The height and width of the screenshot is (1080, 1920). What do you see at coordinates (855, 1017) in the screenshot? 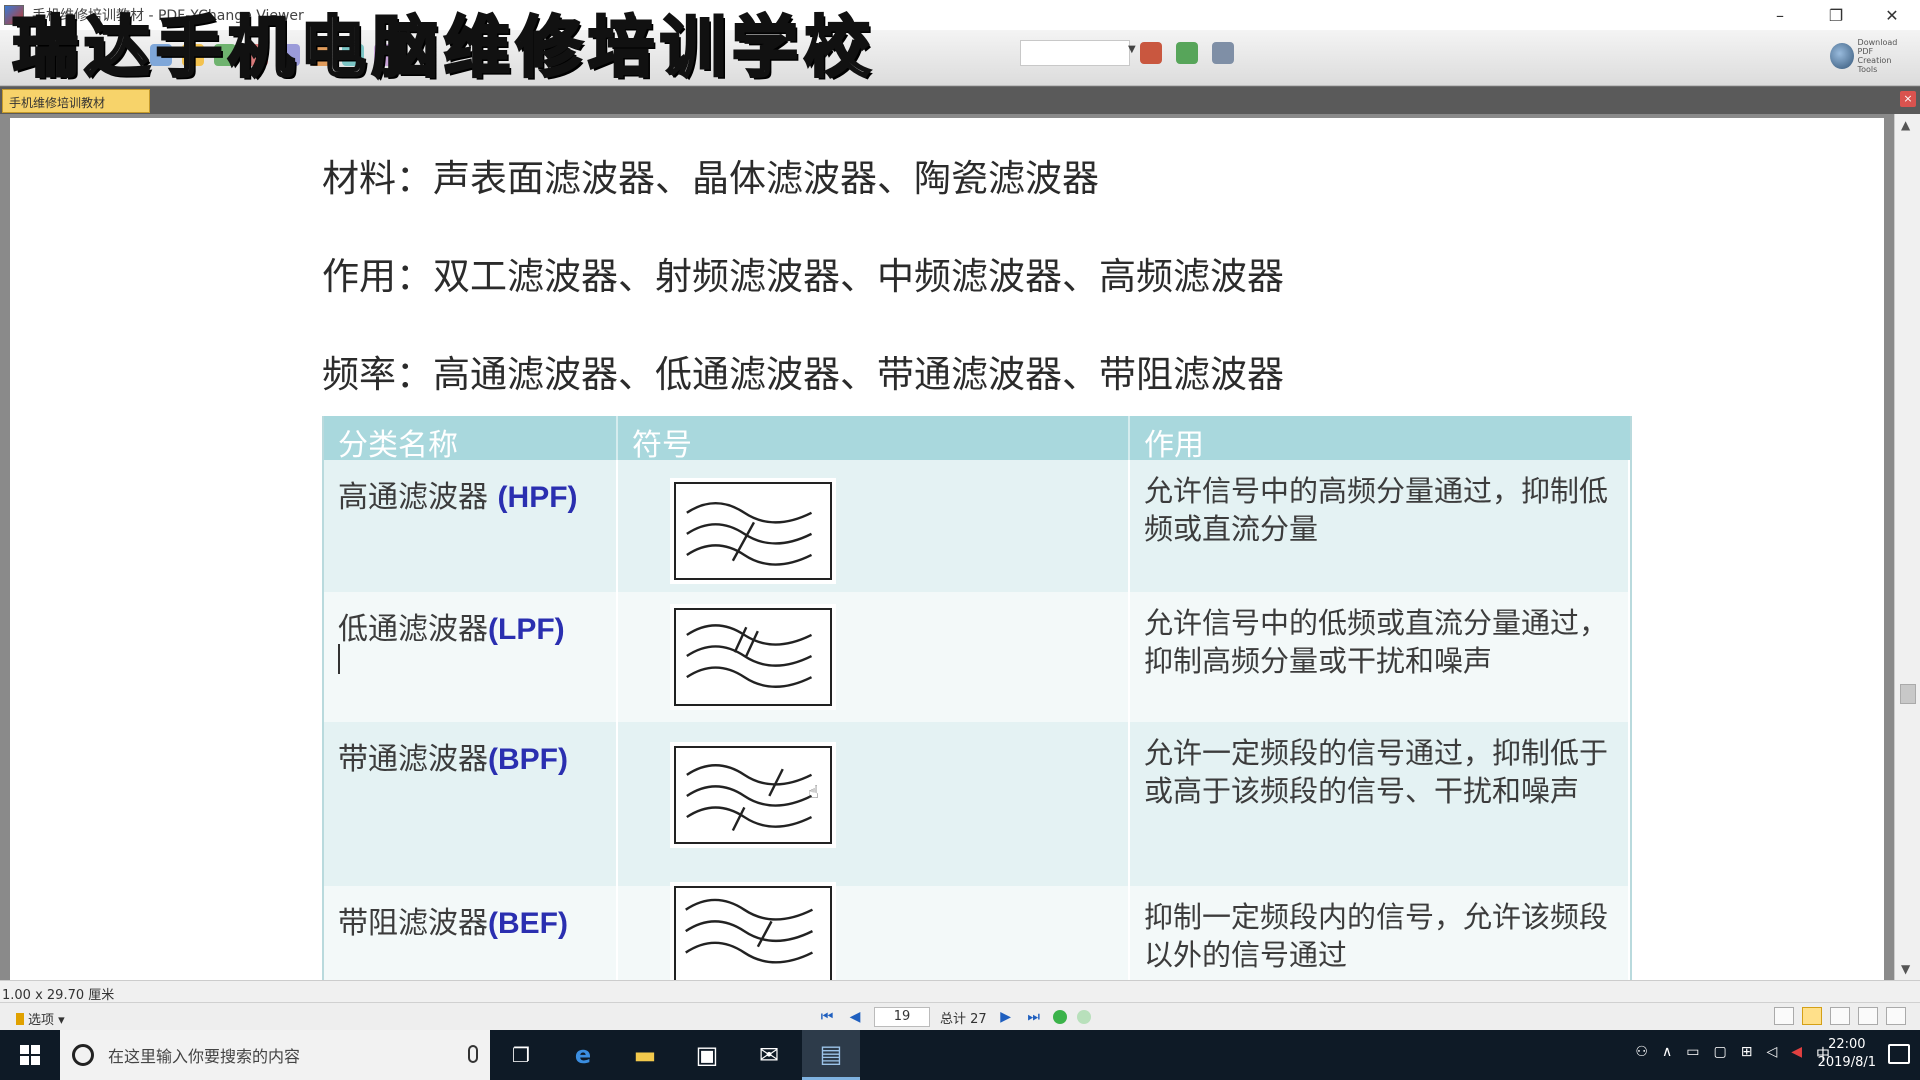
I see `prev-page-icon: ◀` at bounding box center [855, 1017].